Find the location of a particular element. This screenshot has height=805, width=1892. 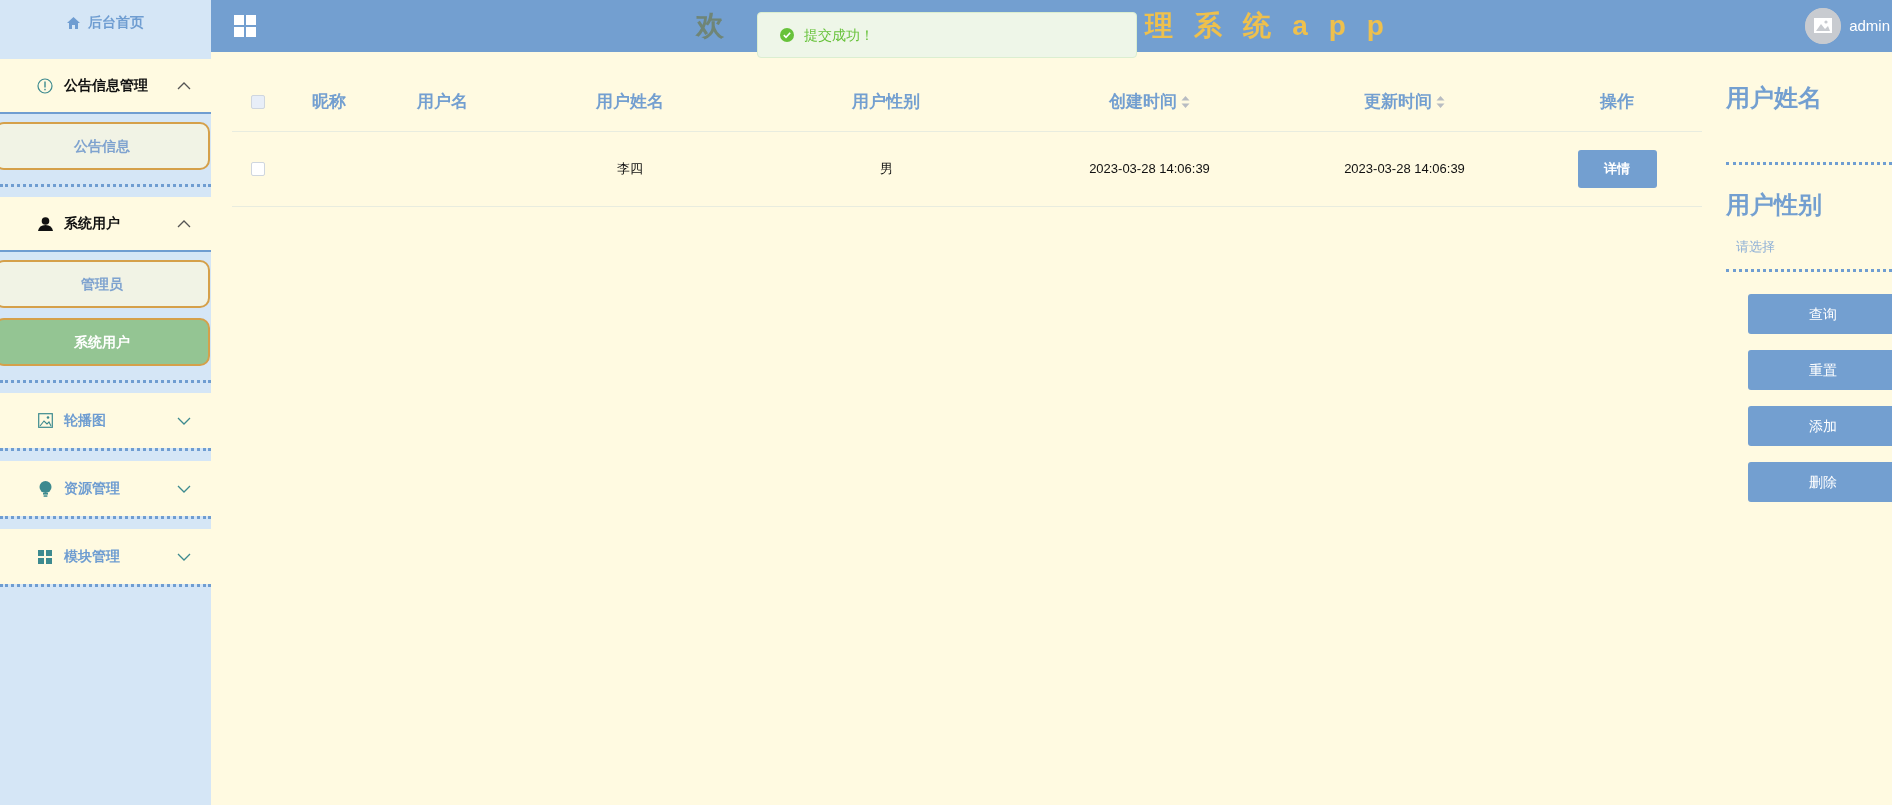

table-cell-text: 李四 is located at coordinates (630, 169).